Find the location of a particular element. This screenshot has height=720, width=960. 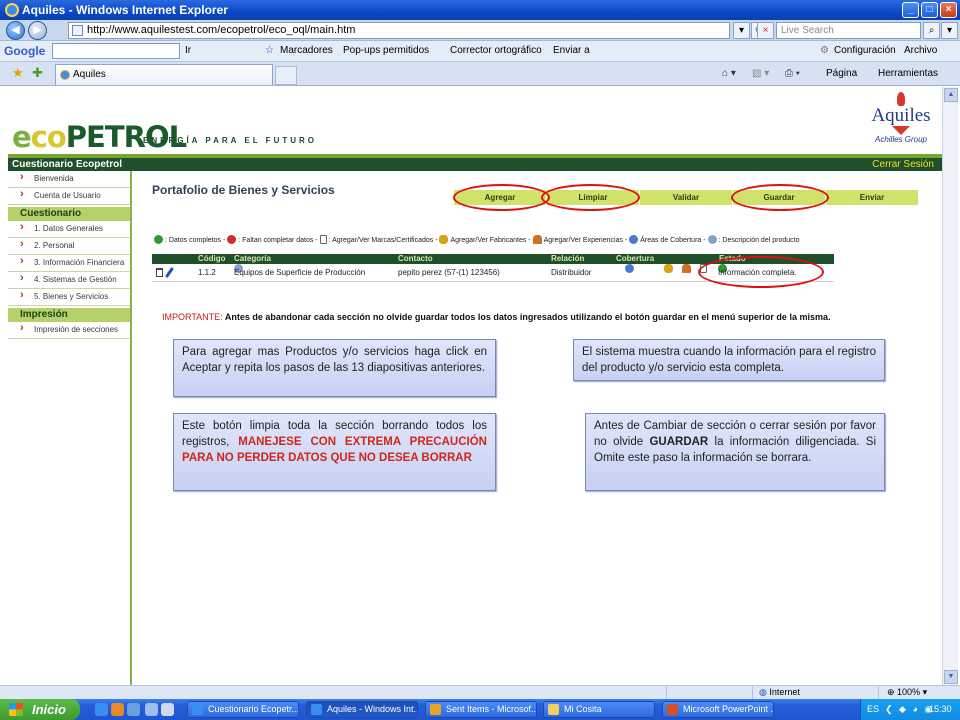

zoom-control: ⊕ 100% ▾ is located at coordinates (918, 692).